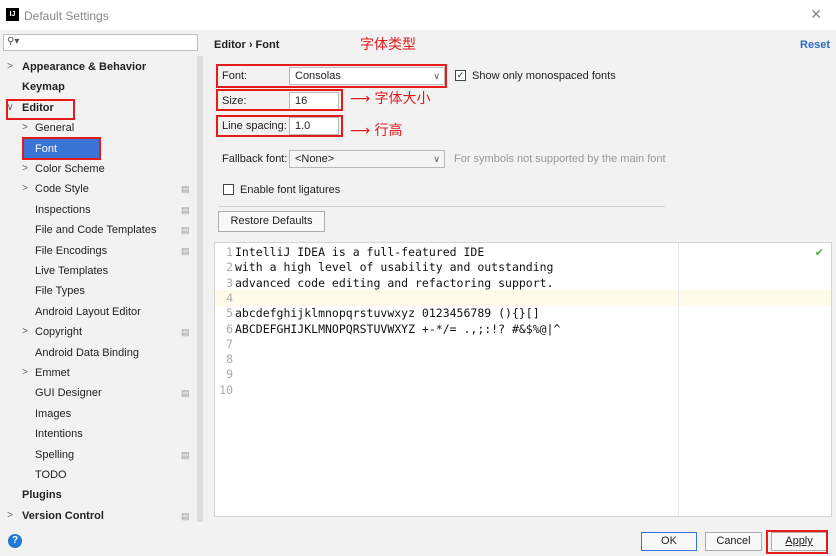  What do you see at coordinates (60, 291) in the screenshot?
I see `sidebar-item-label: File Types` at bounding box center [60, 291].